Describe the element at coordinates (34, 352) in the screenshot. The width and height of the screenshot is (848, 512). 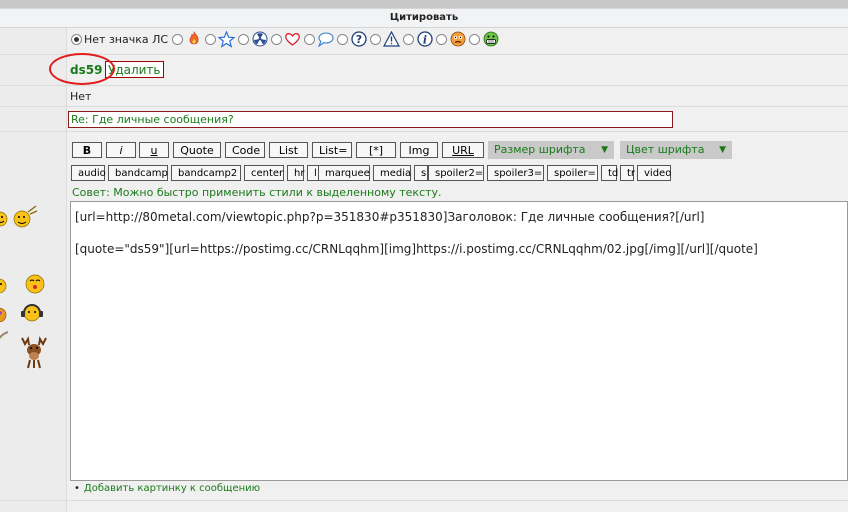
I see `moose-smiley-icon` at that location.